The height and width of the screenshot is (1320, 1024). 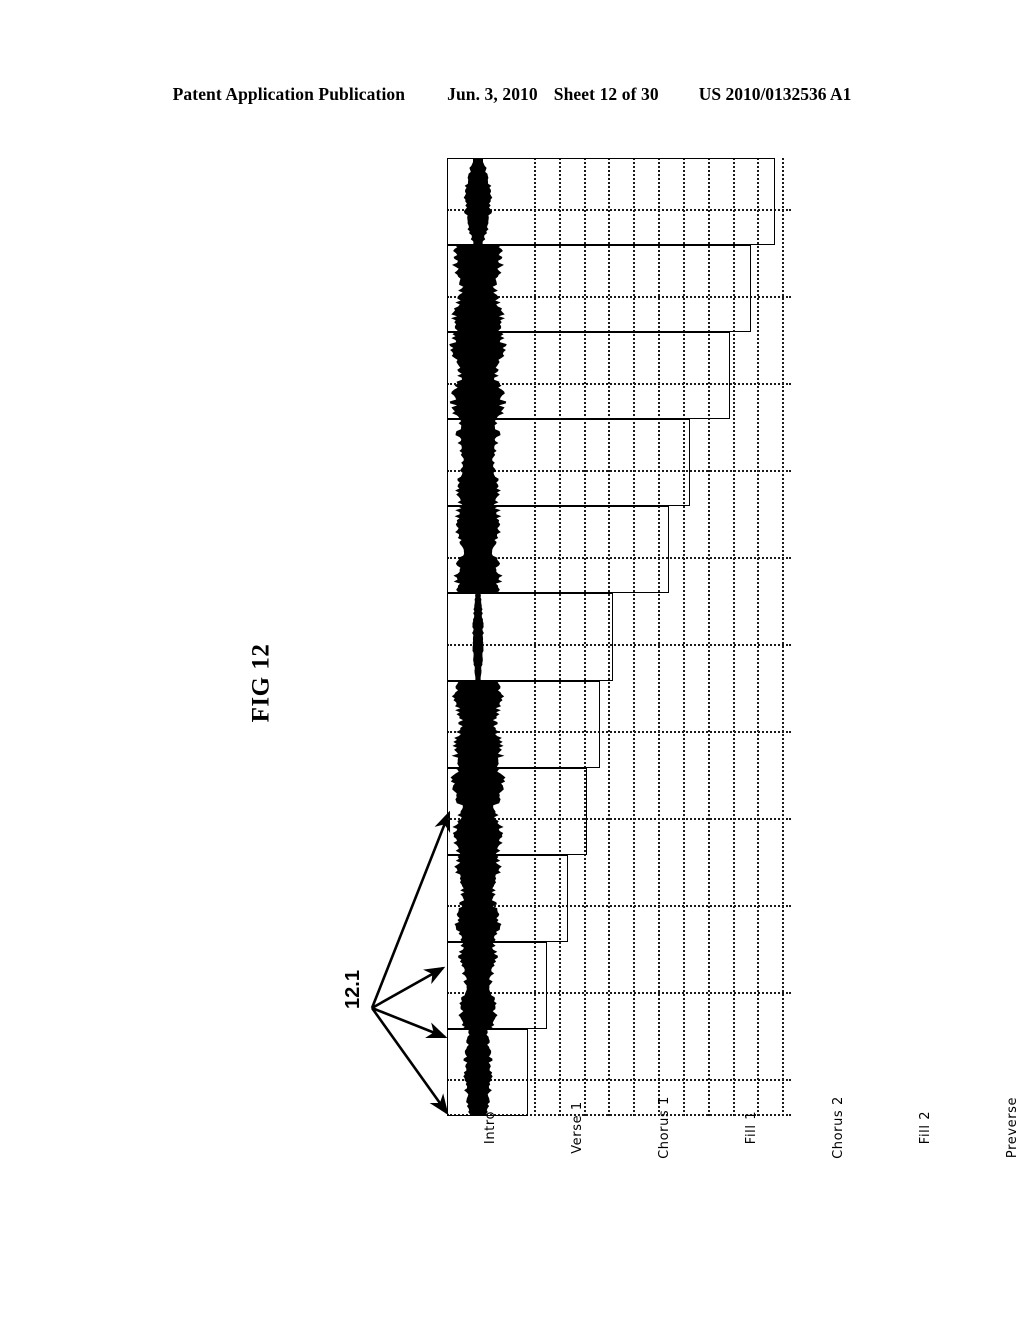 I want to click on category-label-text: Chorus 1, so click(x=665, y=1127).